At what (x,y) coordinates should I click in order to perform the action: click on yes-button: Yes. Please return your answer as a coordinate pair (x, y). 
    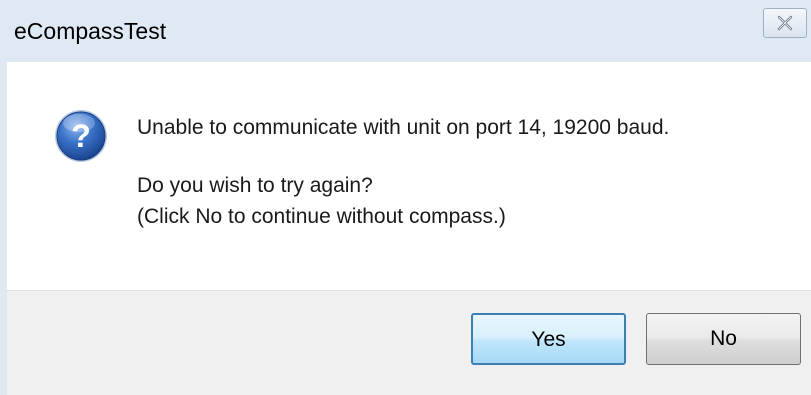
    Looking at the image, I should click on (548, 339).